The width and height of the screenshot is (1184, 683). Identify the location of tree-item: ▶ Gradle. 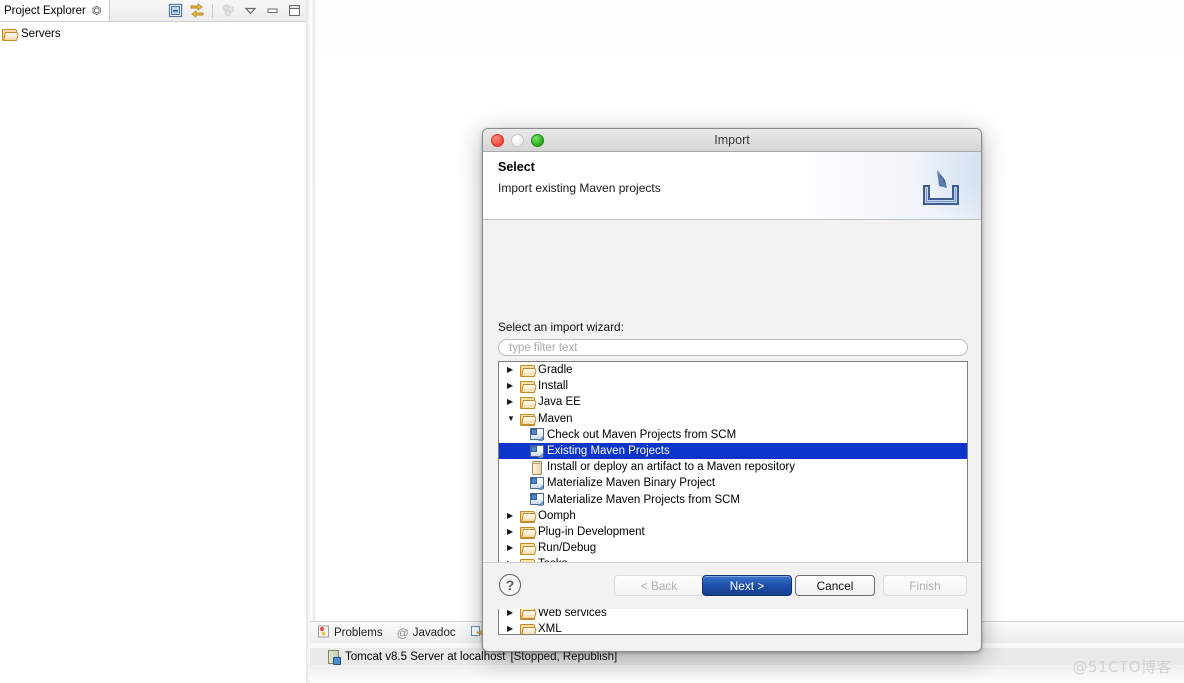
(733, 370).